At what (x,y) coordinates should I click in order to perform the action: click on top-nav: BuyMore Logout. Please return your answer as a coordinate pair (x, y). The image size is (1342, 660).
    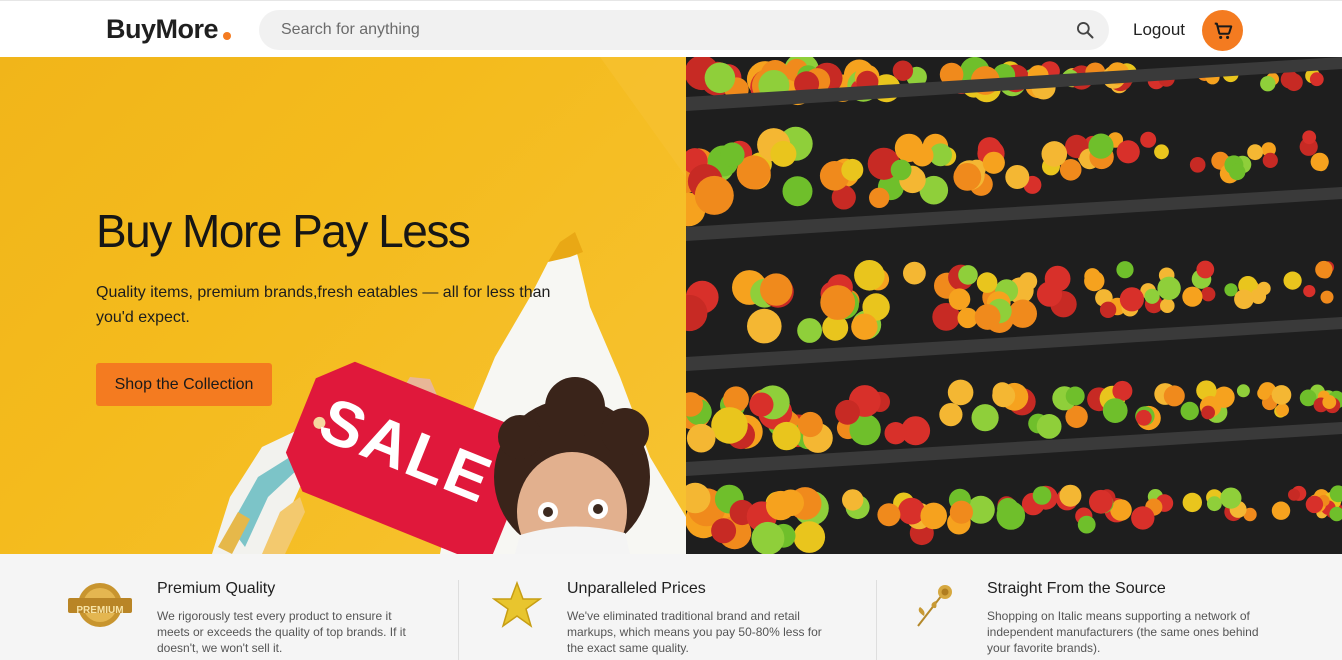
    Looking at the image, I should click on (671, 28).